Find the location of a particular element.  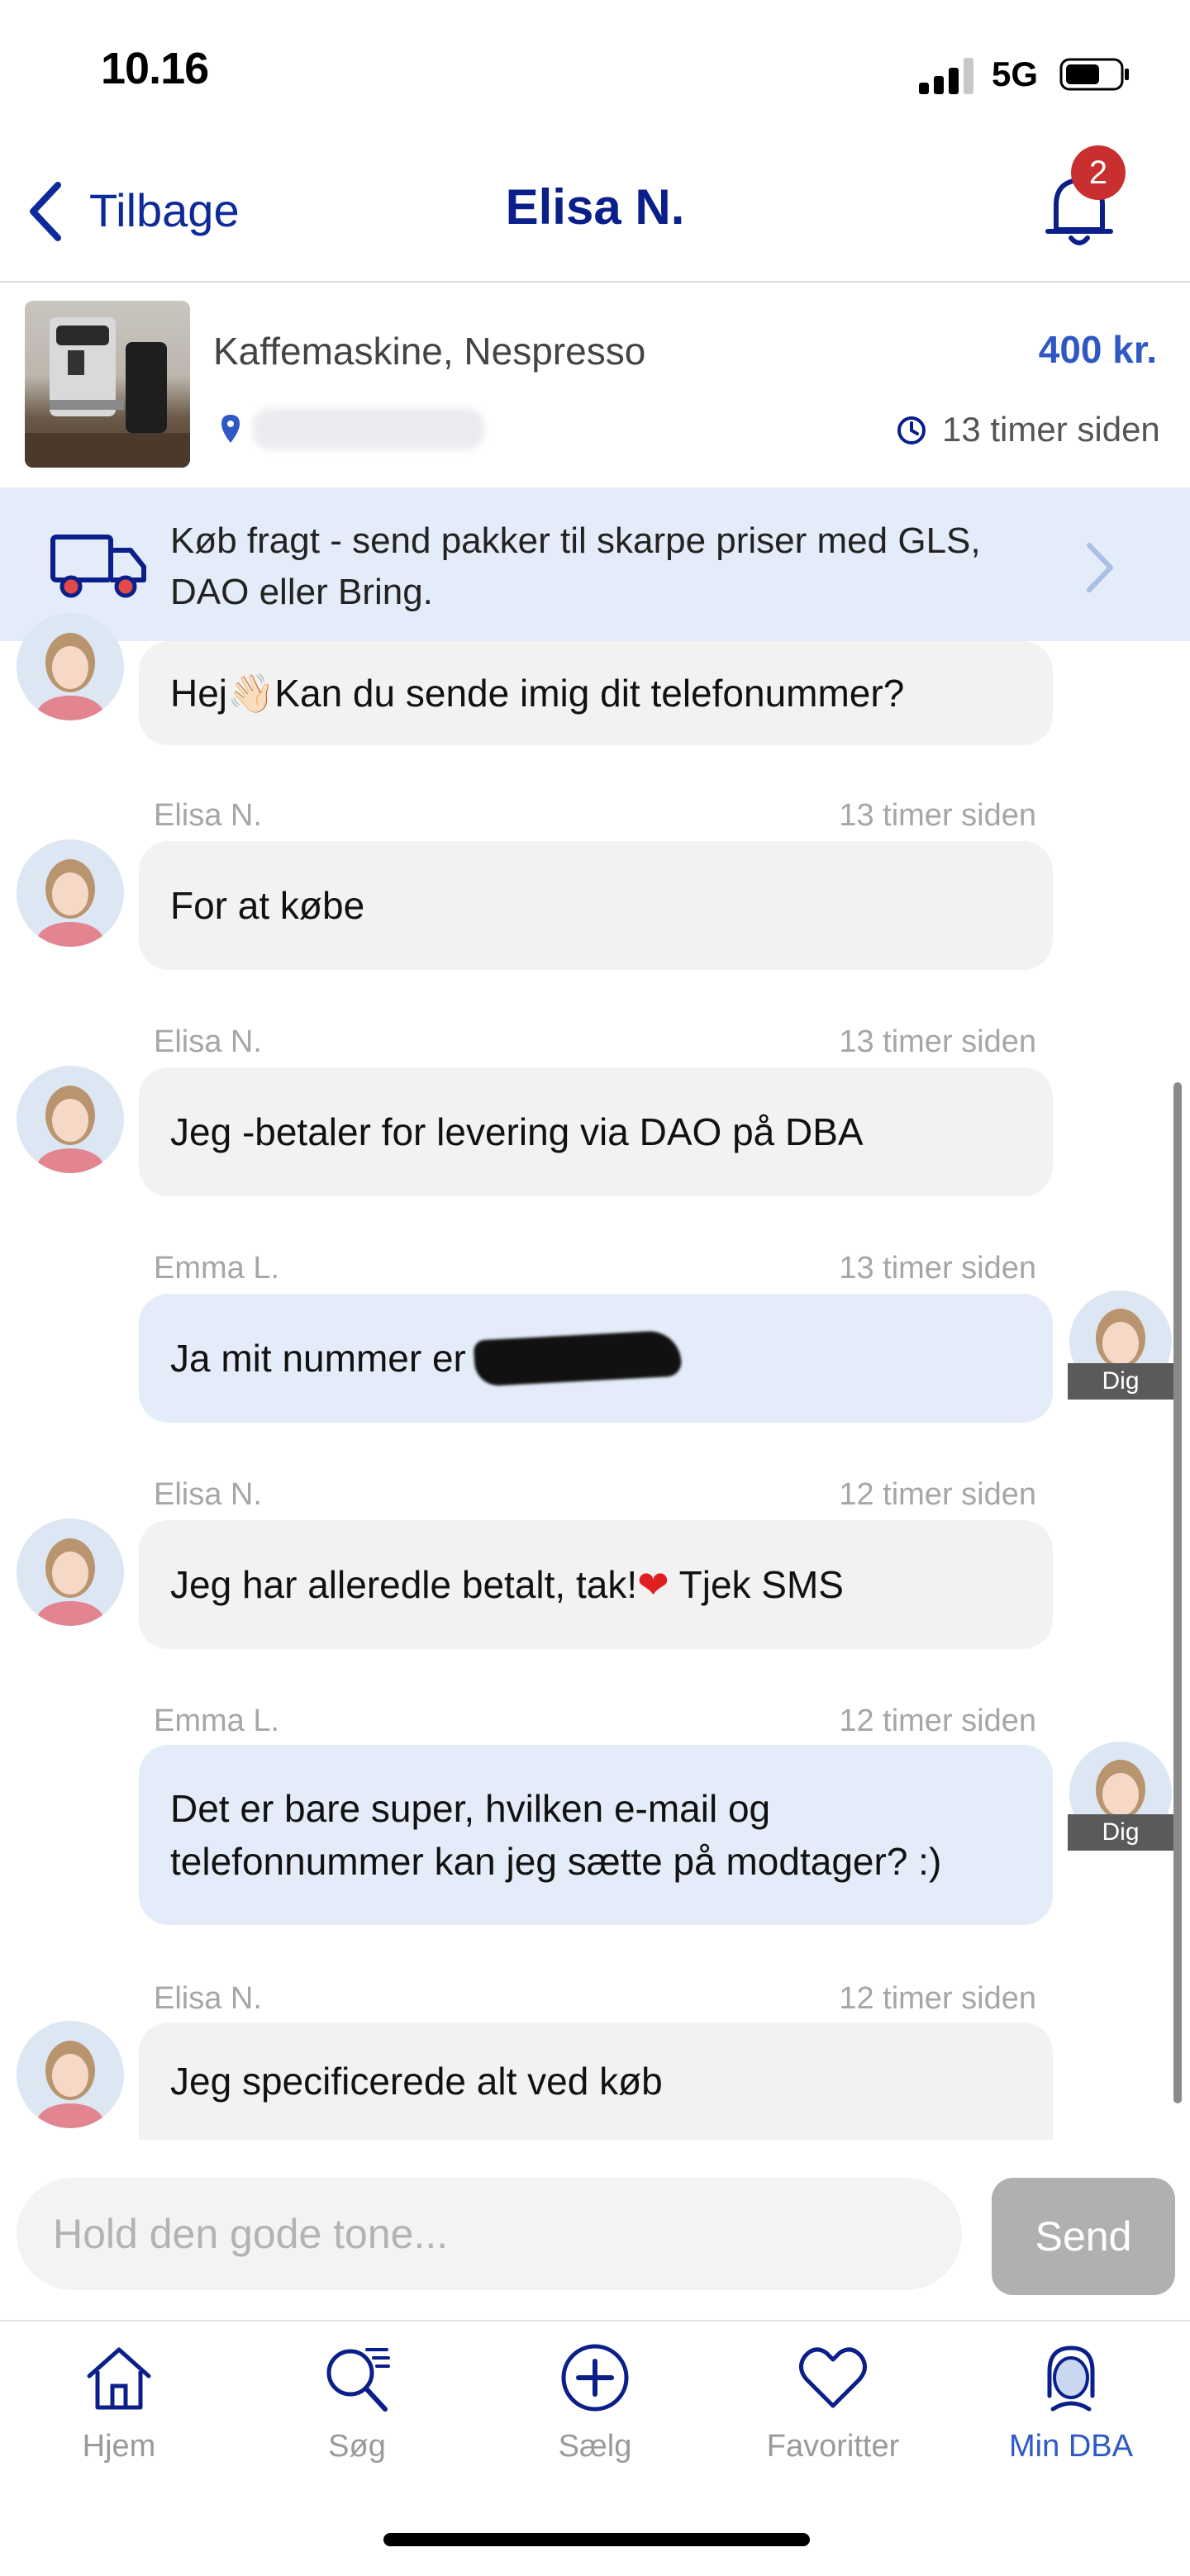

message-bubble: Jeg specificerede alt ved køb is located at coordinates (596, 2081).